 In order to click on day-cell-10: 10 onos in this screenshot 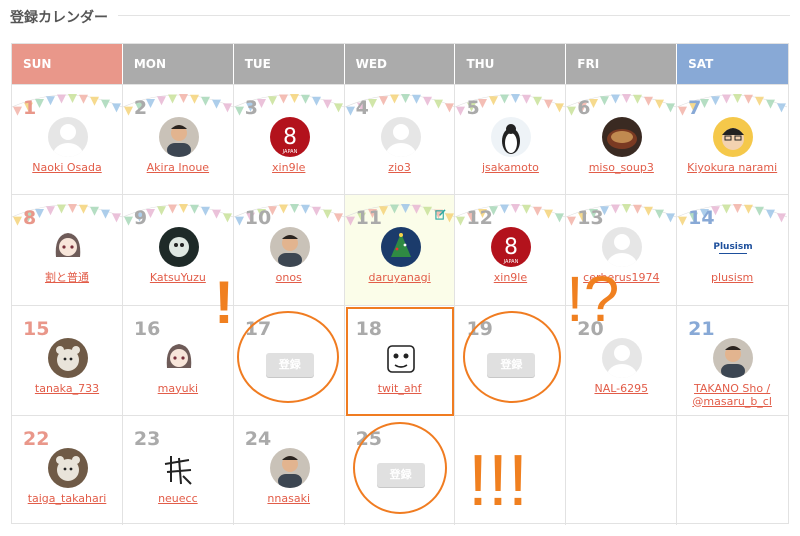, I will do `click(289, 250)`.